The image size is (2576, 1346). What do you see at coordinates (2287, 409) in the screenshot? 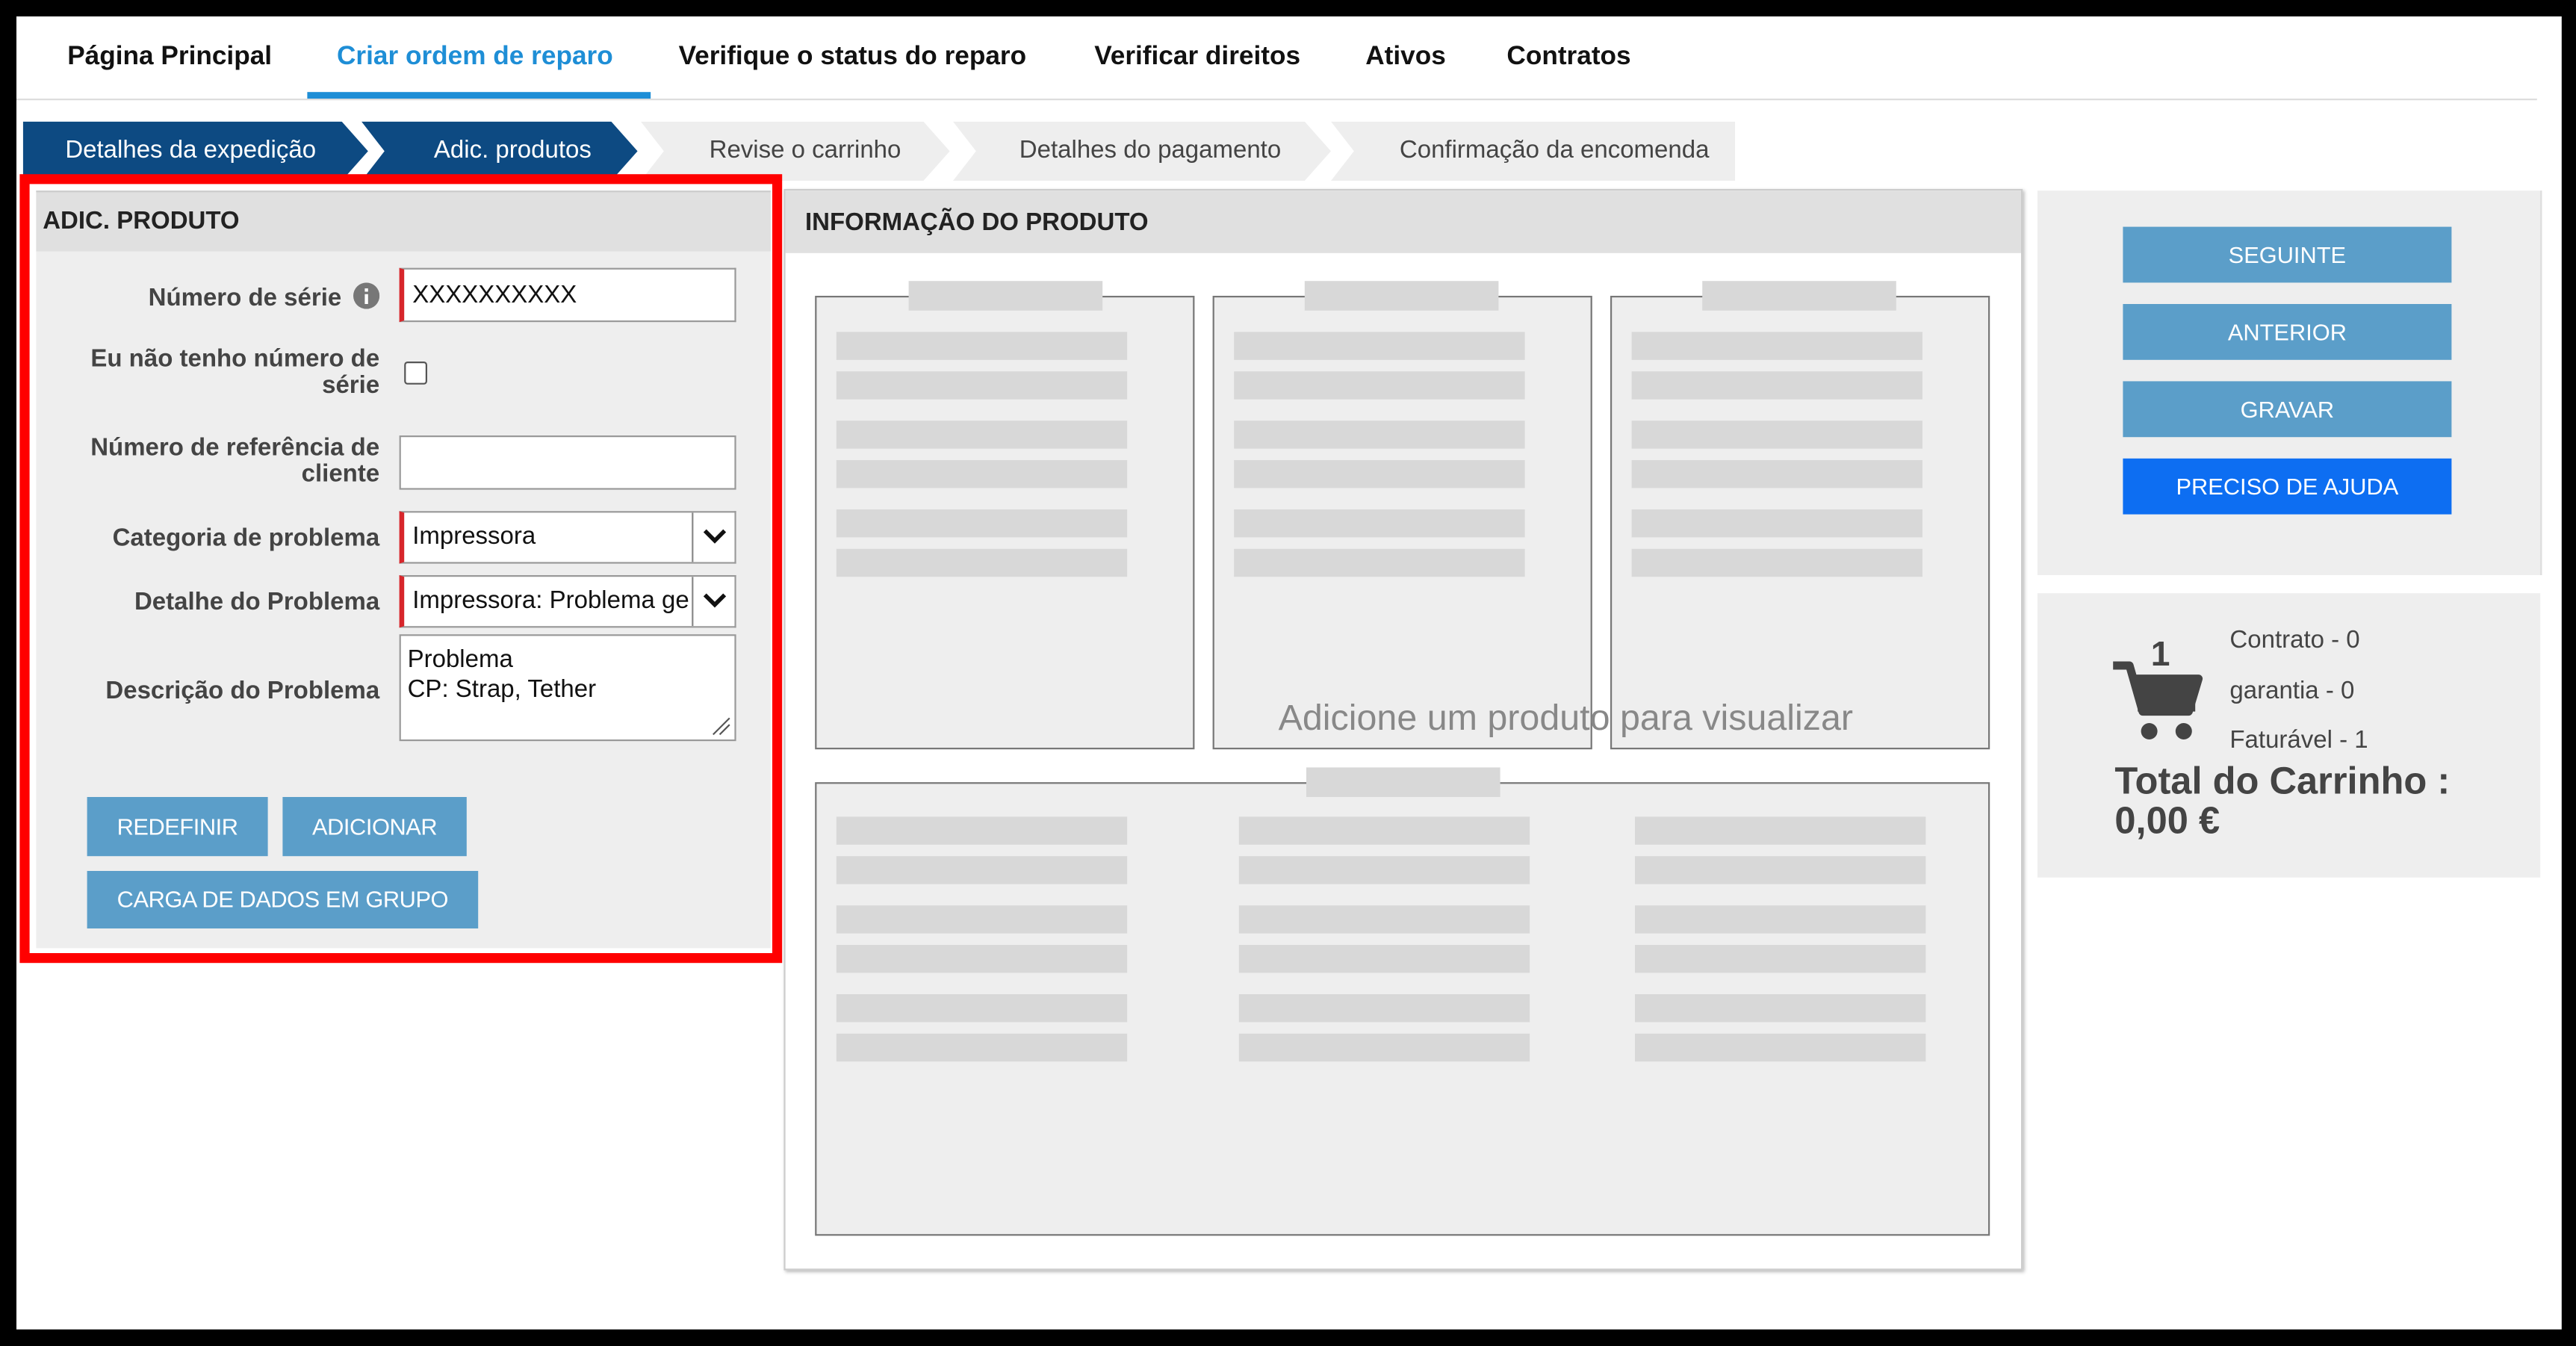
I see `save-button: GRAVAR` at bounding box center [2287, 409].